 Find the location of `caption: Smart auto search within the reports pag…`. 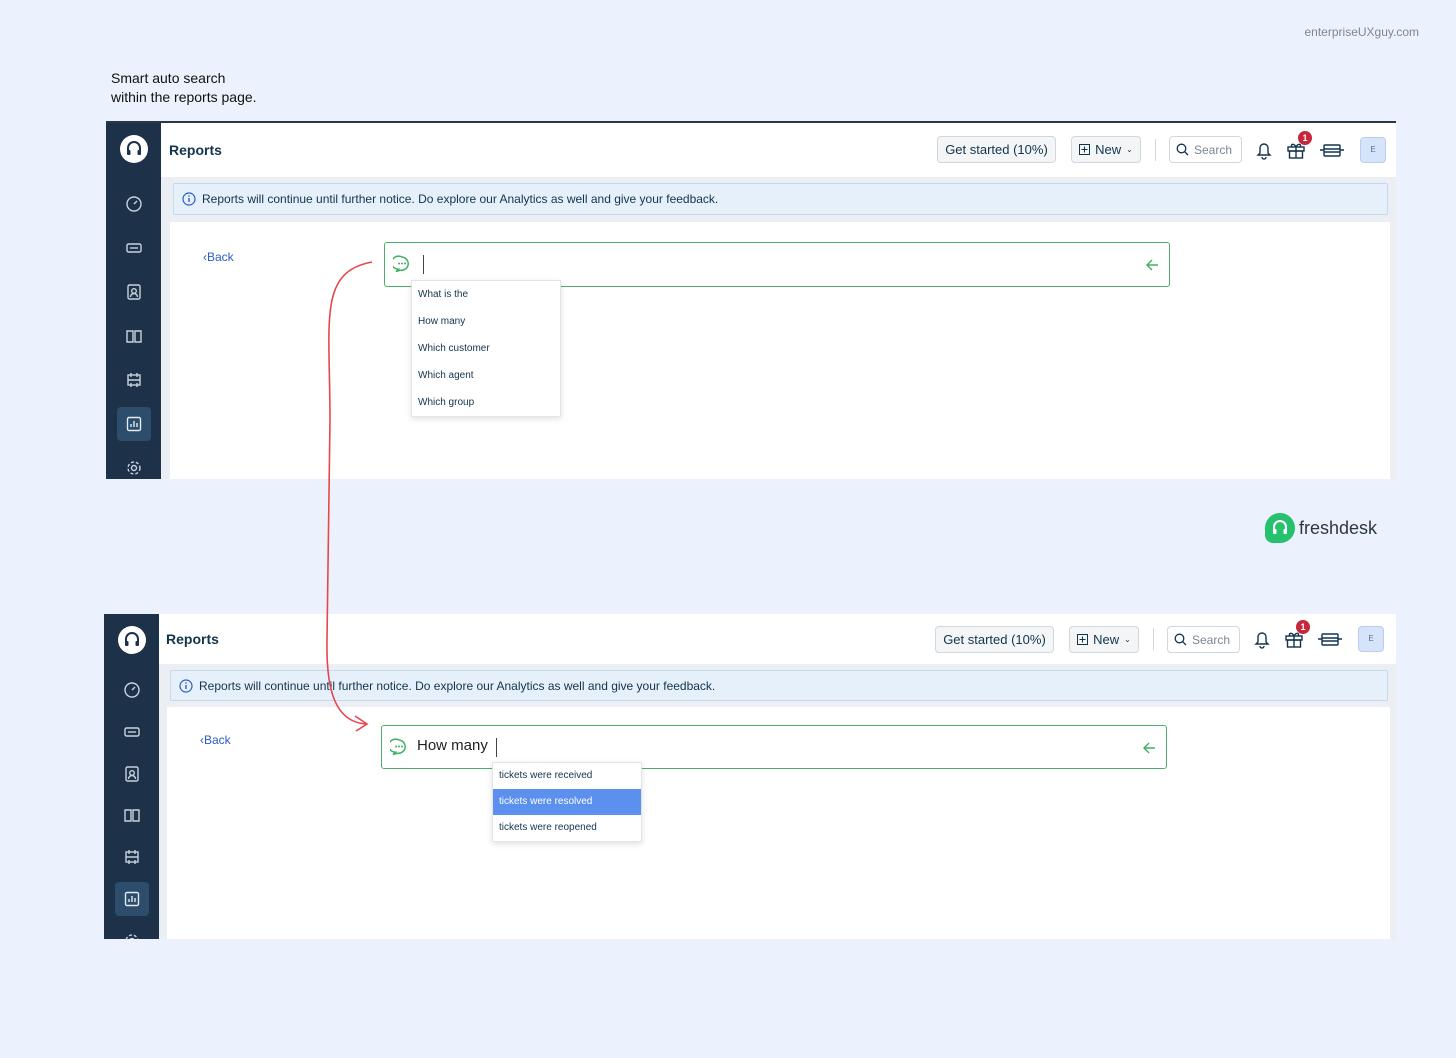

caption: Smart auto search within the reports pag… is located at coordinates (184, 88).